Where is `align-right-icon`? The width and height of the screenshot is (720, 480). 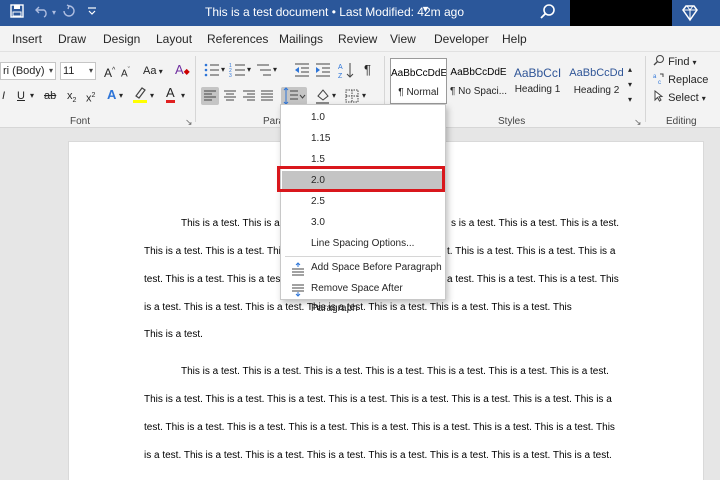
align-right-icon is located at coordinates (249, 96).